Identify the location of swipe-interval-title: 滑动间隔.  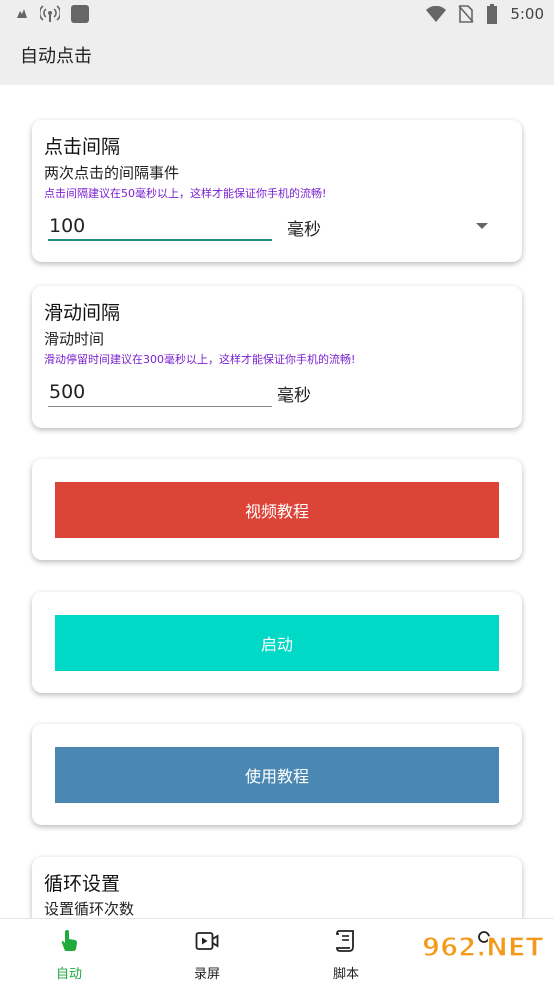
(82, 313).